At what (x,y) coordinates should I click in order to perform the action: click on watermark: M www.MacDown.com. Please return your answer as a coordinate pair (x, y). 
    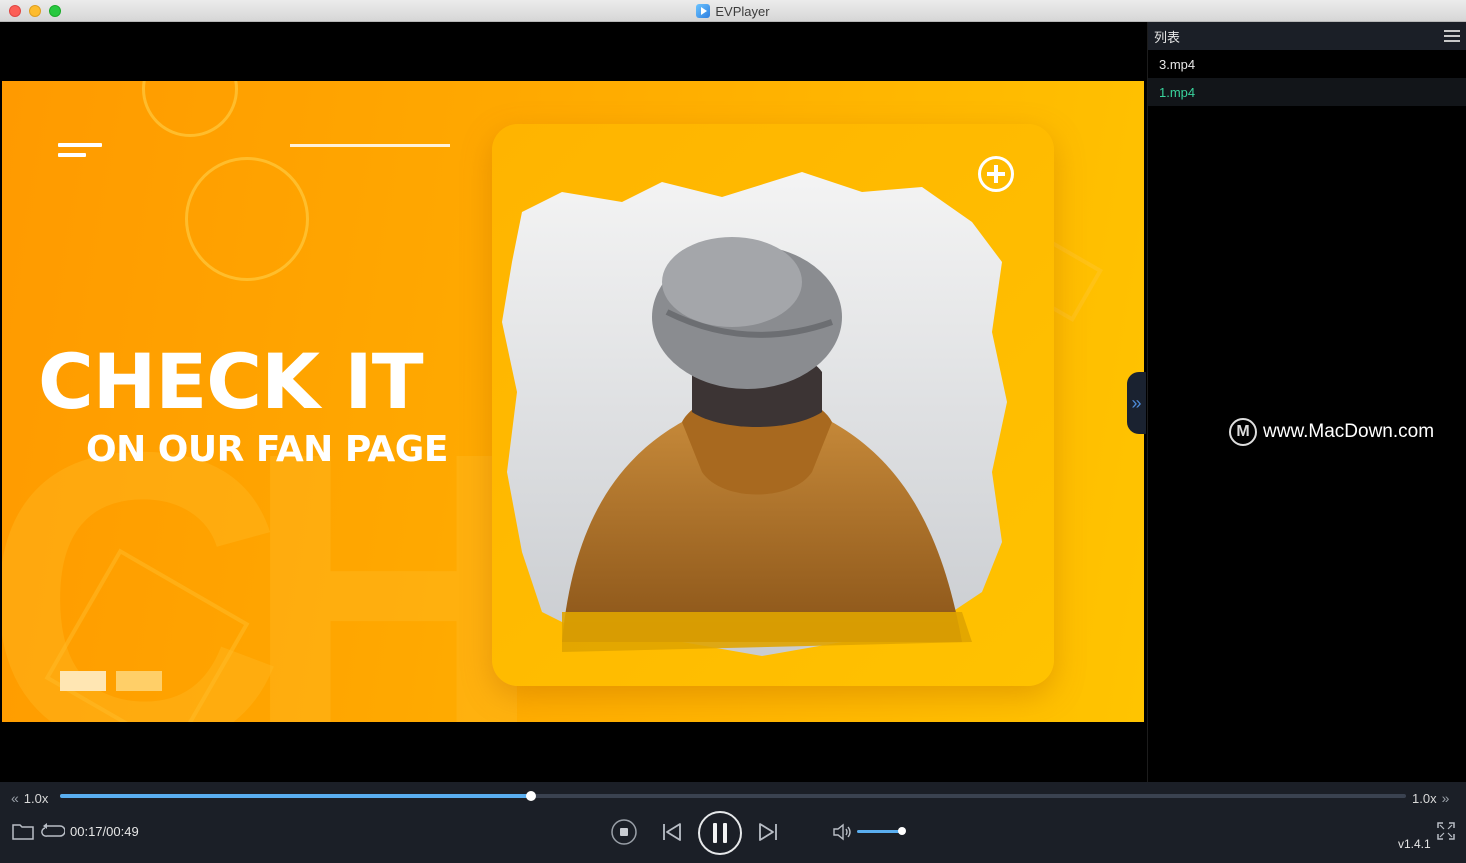
    Looking at the image, I should click on (1331, 432).